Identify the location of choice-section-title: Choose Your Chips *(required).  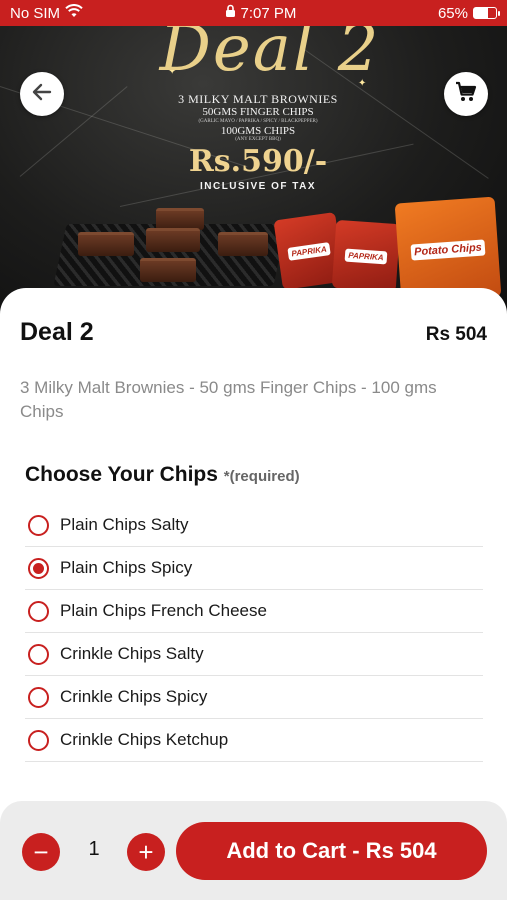
(162, 475).